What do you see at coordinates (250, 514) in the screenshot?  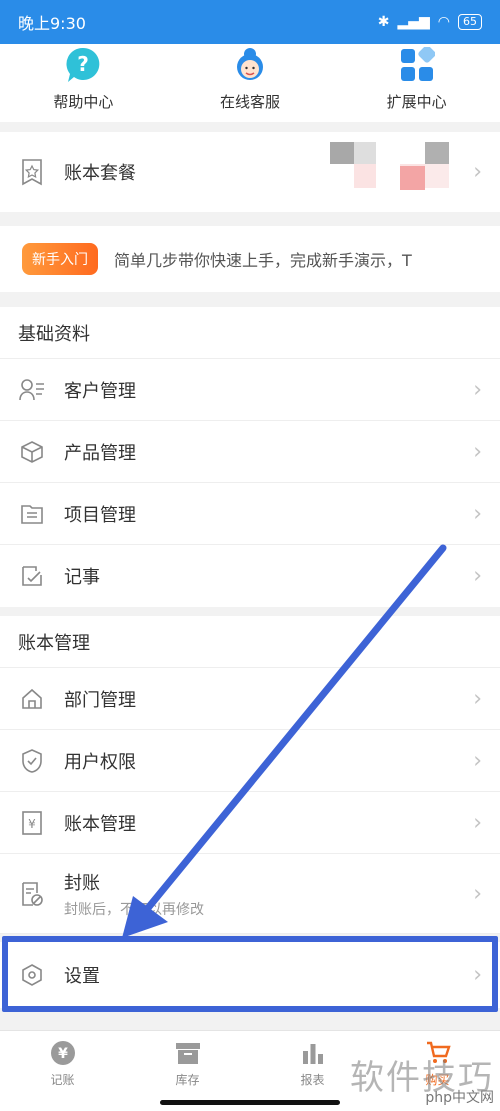 I see `project-management-item: 项目管理 ›` at bounding box center [250, 514].